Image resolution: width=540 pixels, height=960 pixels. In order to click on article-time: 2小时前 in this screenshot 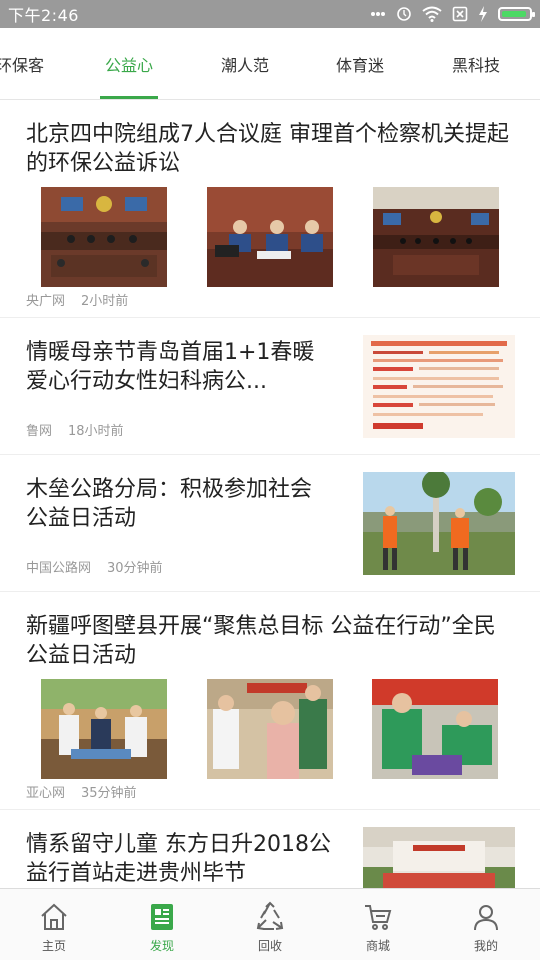, I will do `click(105, 301)`.